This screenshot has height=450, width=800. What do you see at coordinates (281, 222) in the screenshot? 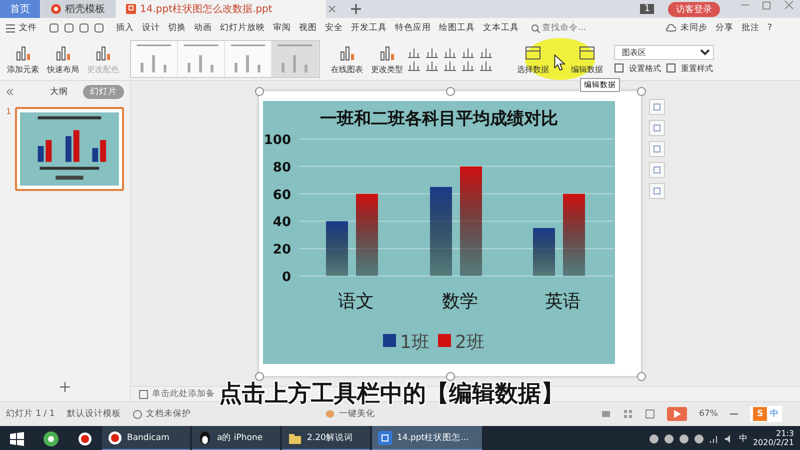
I see `y-tick-label: 40` at bounding box center [281, 222].